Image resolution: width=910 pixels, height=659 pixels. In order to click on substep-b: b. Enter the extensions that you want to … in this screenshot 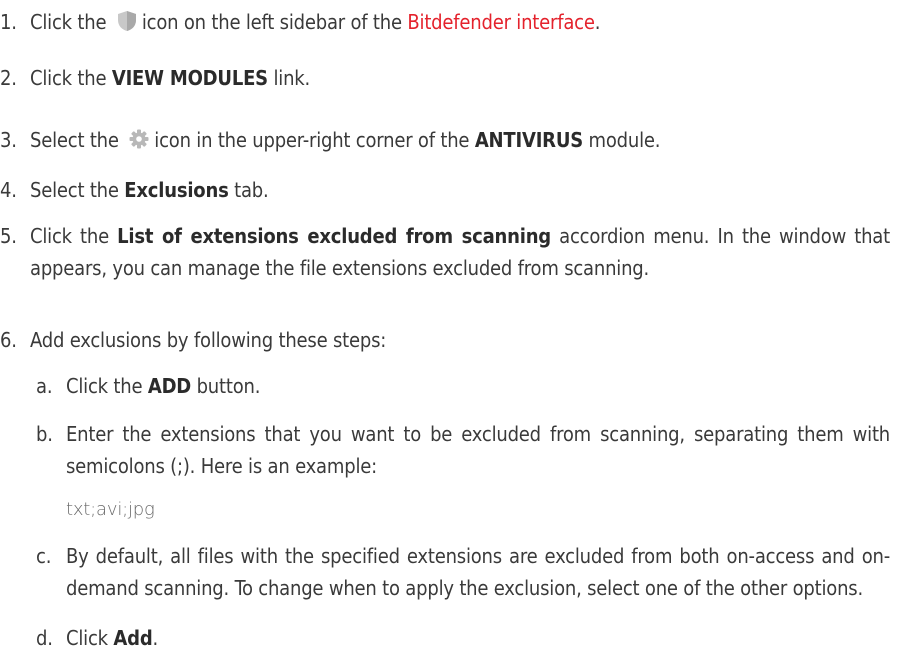, I will do `click(463, 450)`.